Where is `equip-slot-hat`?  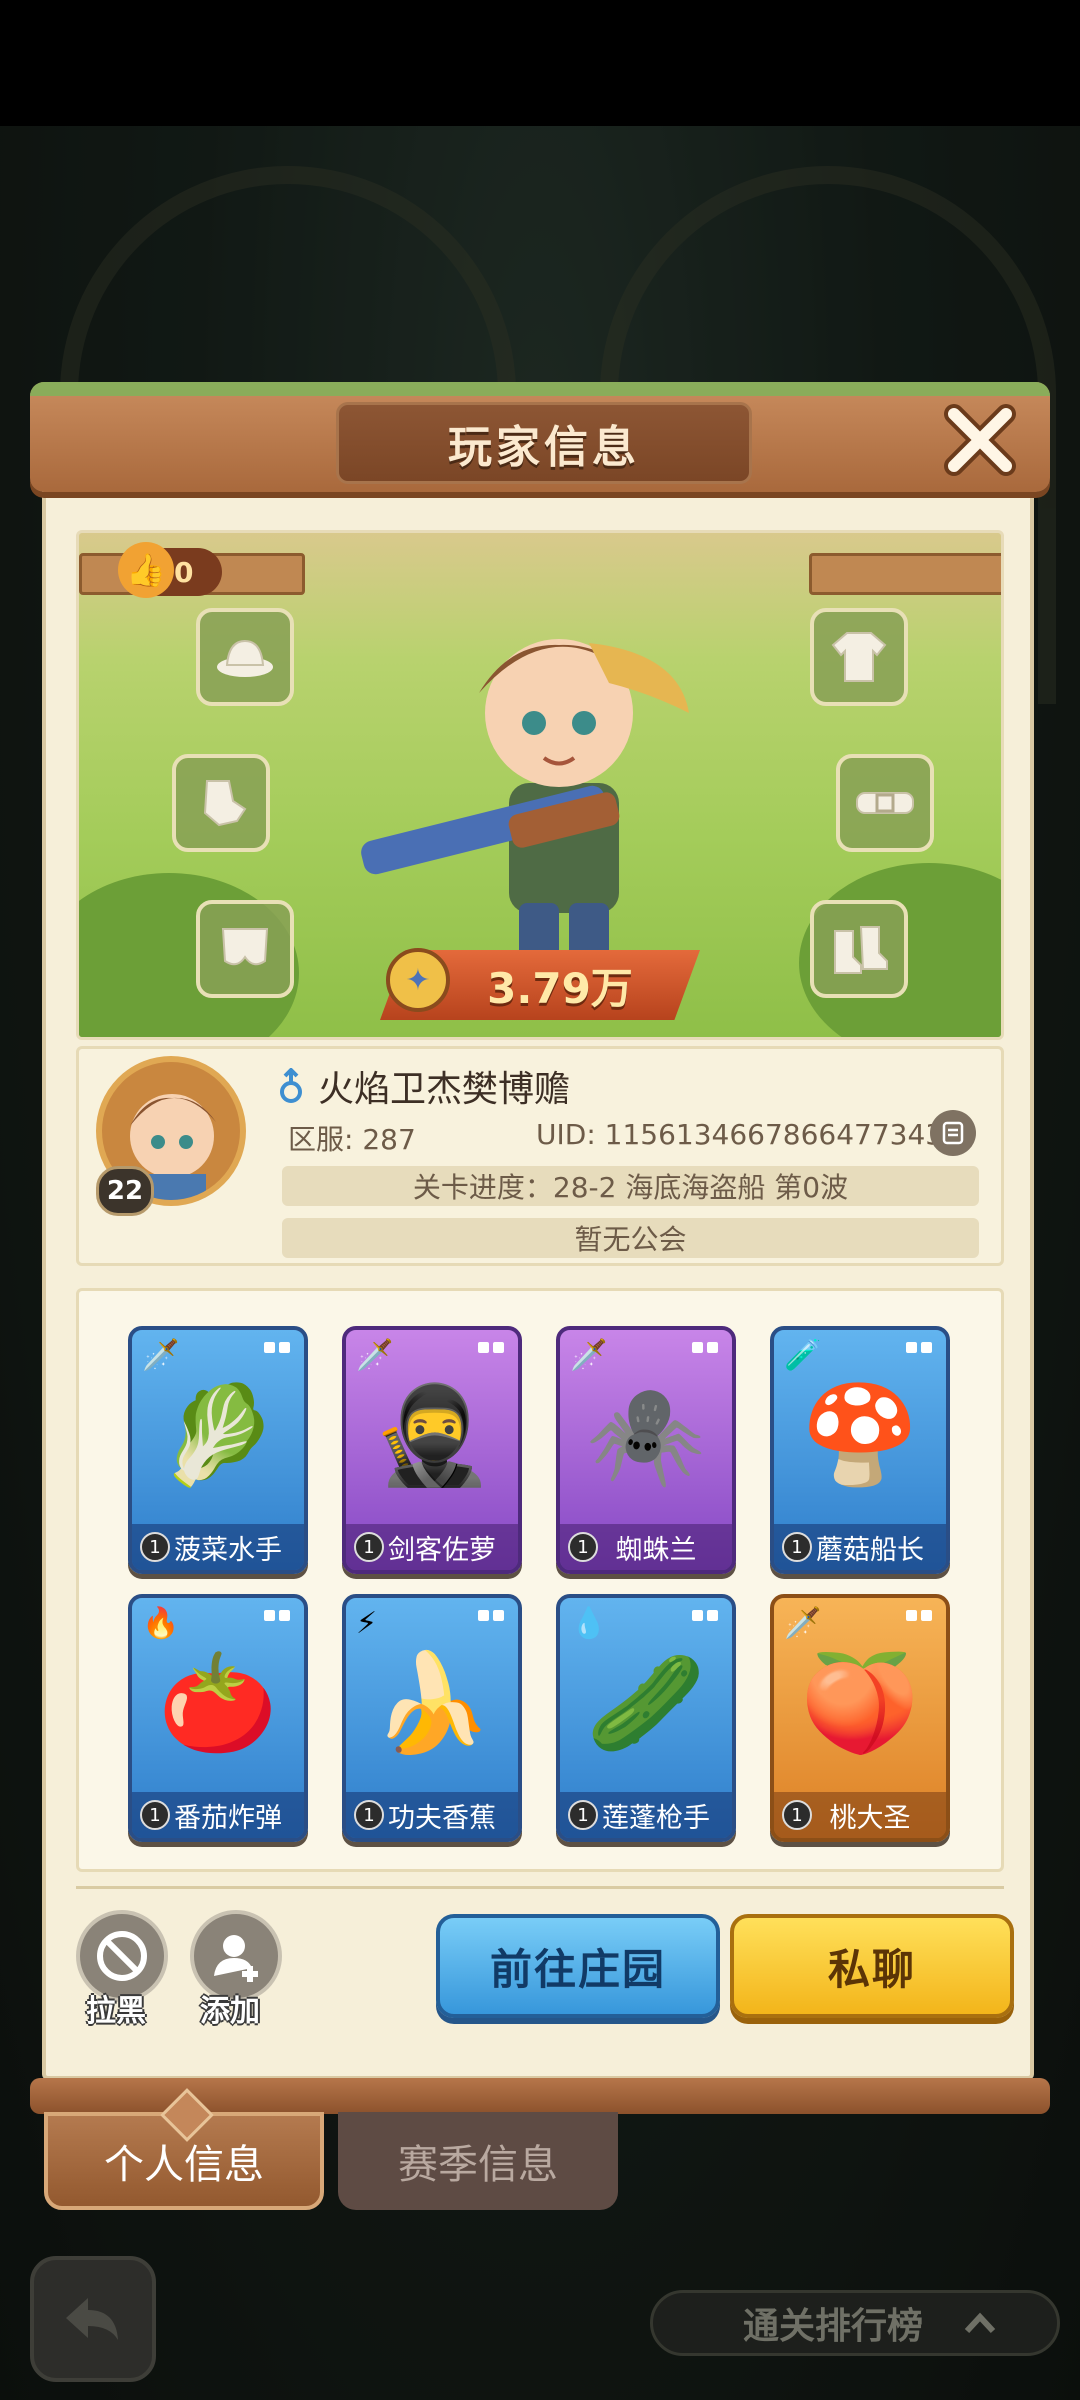 equip-slot-hat is located at coordinates (245, 657).